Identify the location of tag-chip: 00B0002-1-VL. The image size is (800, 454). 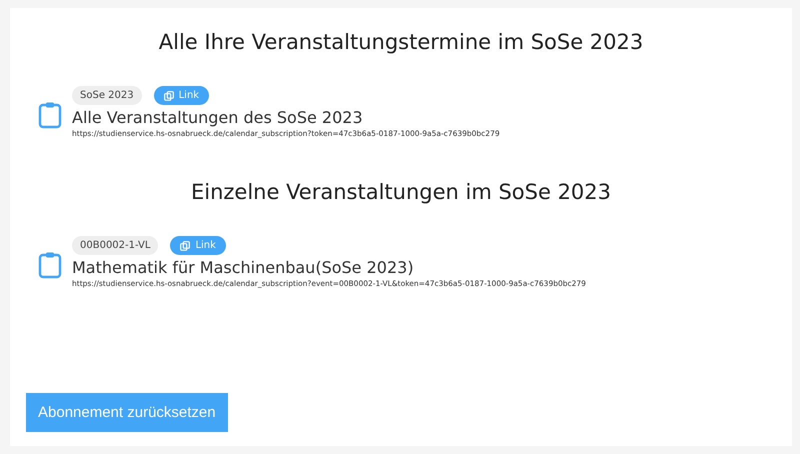
(115, 245).